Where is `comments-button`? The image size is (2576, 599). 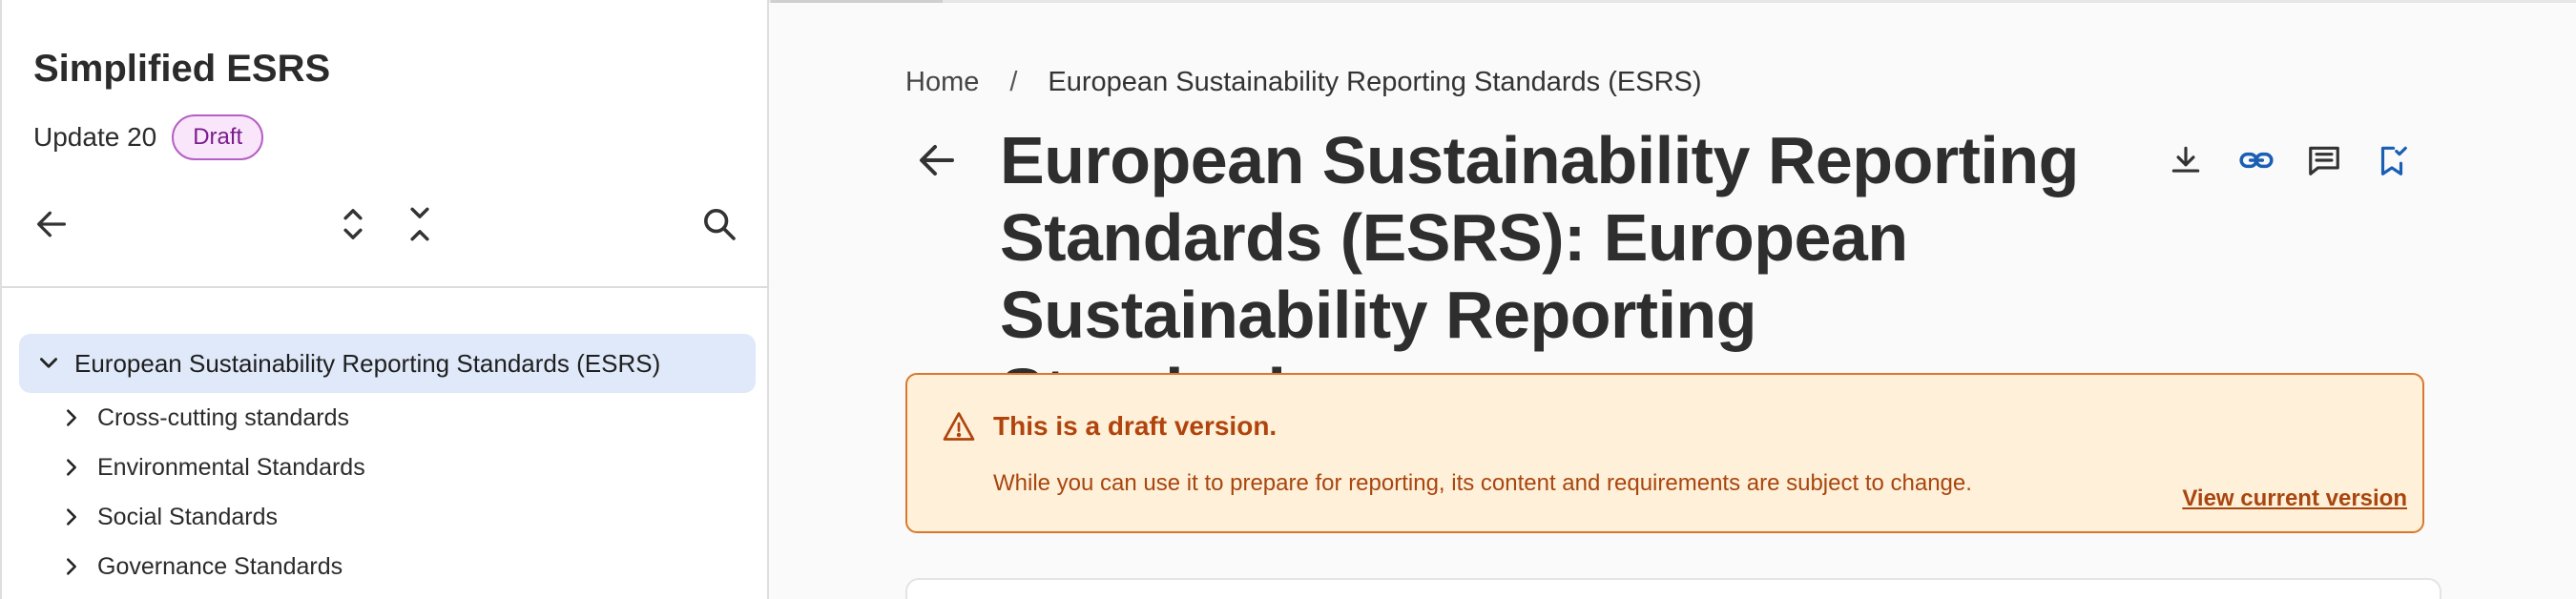
comments-button is located at coordinates (2324, 160).